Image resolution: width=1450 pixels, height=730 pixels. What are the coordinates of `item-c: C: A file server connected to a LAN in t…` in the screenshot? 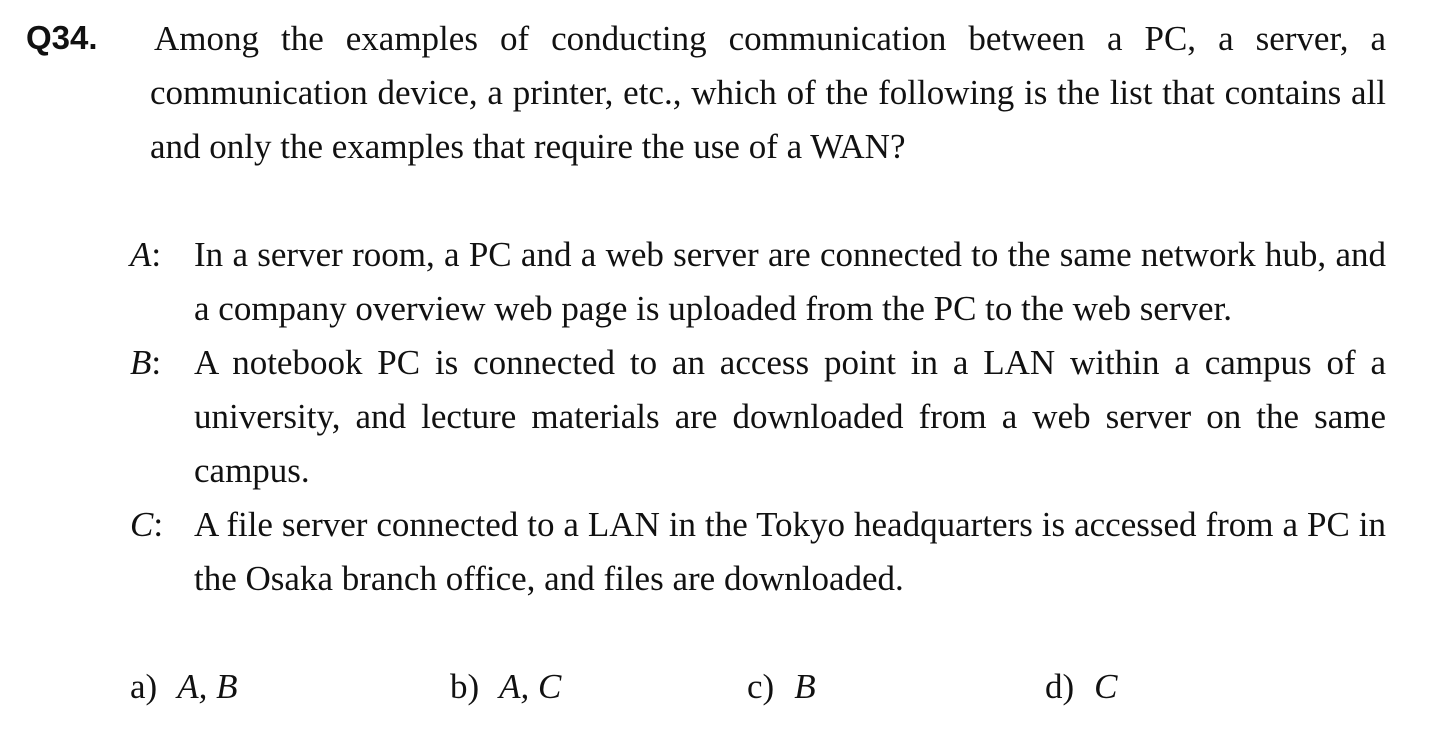 It's located at (758, 552).